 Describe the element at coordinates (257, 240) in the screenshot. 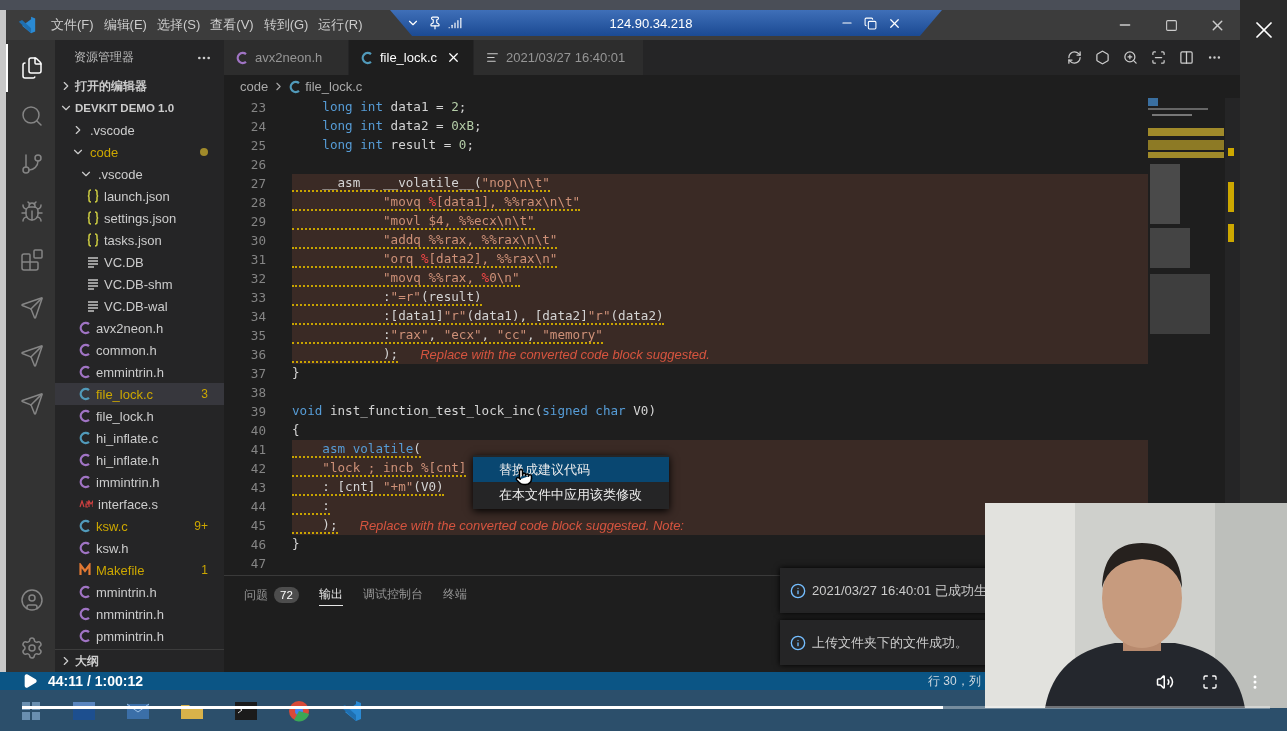

I see `line-number: 30` at that location.